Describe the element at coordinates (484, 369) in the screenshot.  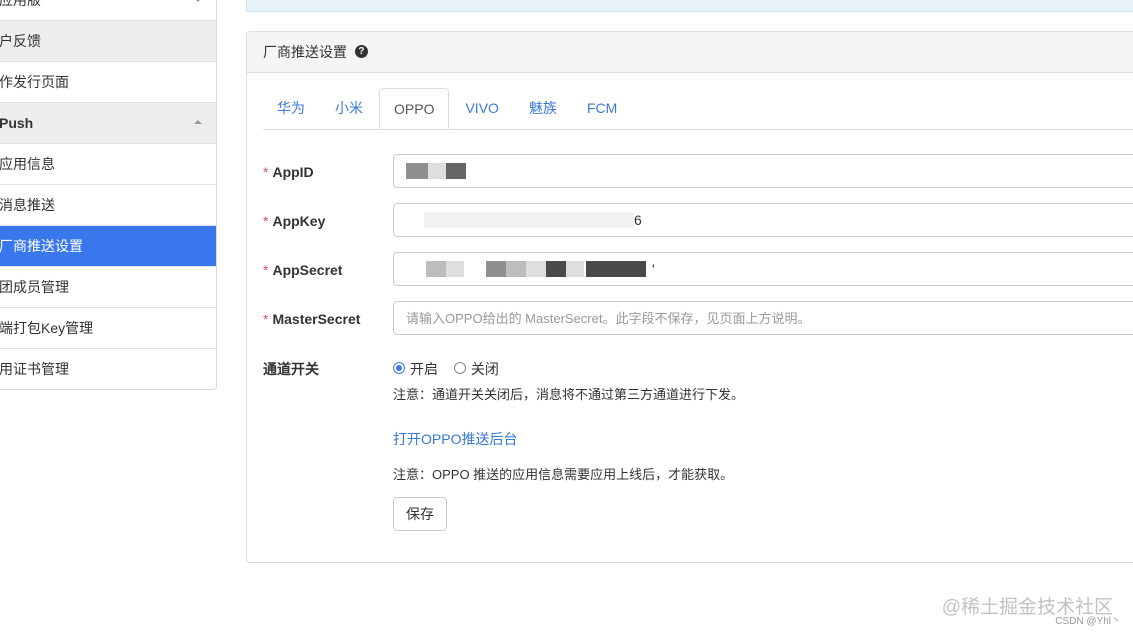
I see `channel-off-label: 关闭` at that location.